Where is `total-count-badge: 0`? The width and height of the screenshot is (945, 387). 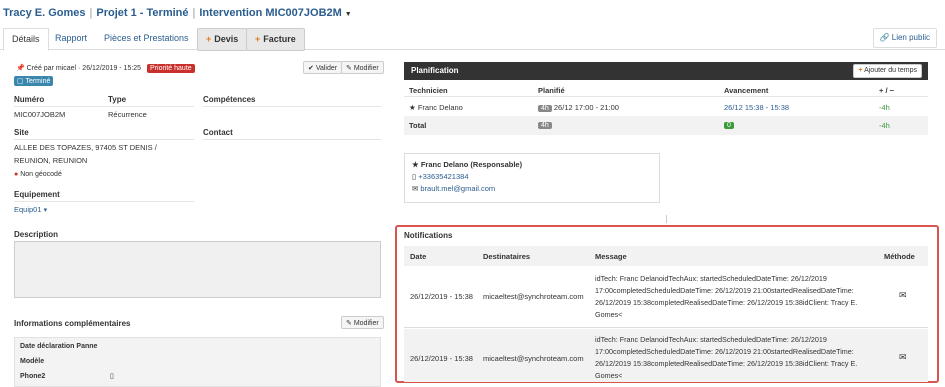
total-count-badge: 0 is located at coordinates (729, 125).